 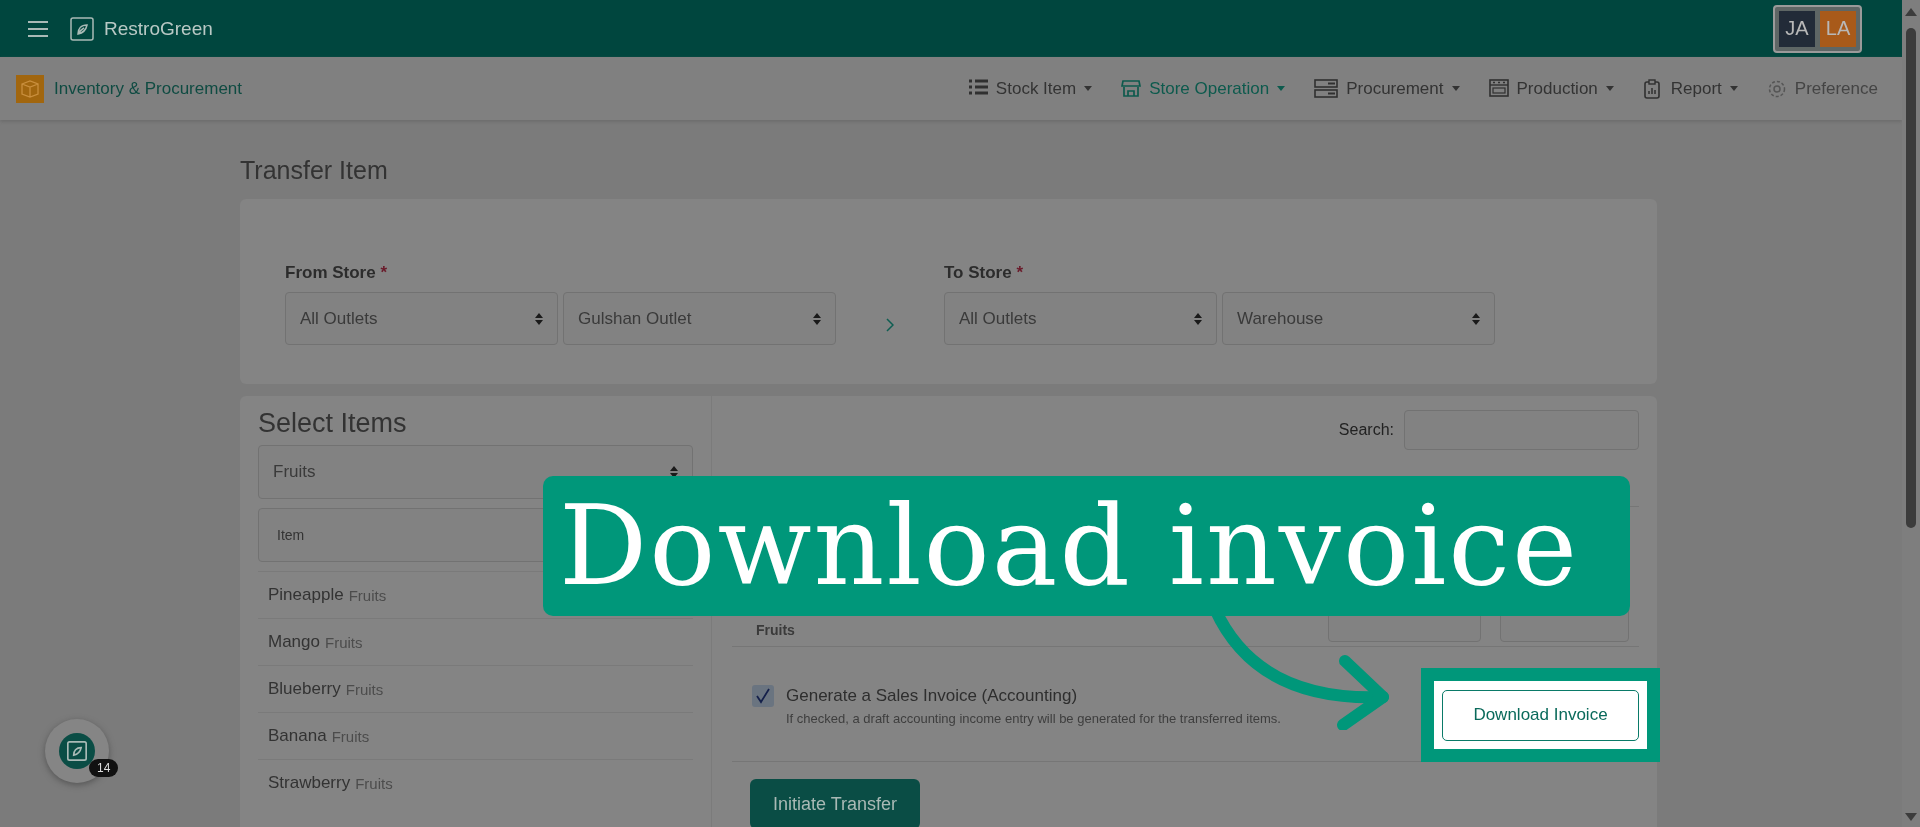 What do you see at coordinates (1911, 278) in the screenshot?
I see `scrollbar-thumb` at bounding box center [1911, 278].